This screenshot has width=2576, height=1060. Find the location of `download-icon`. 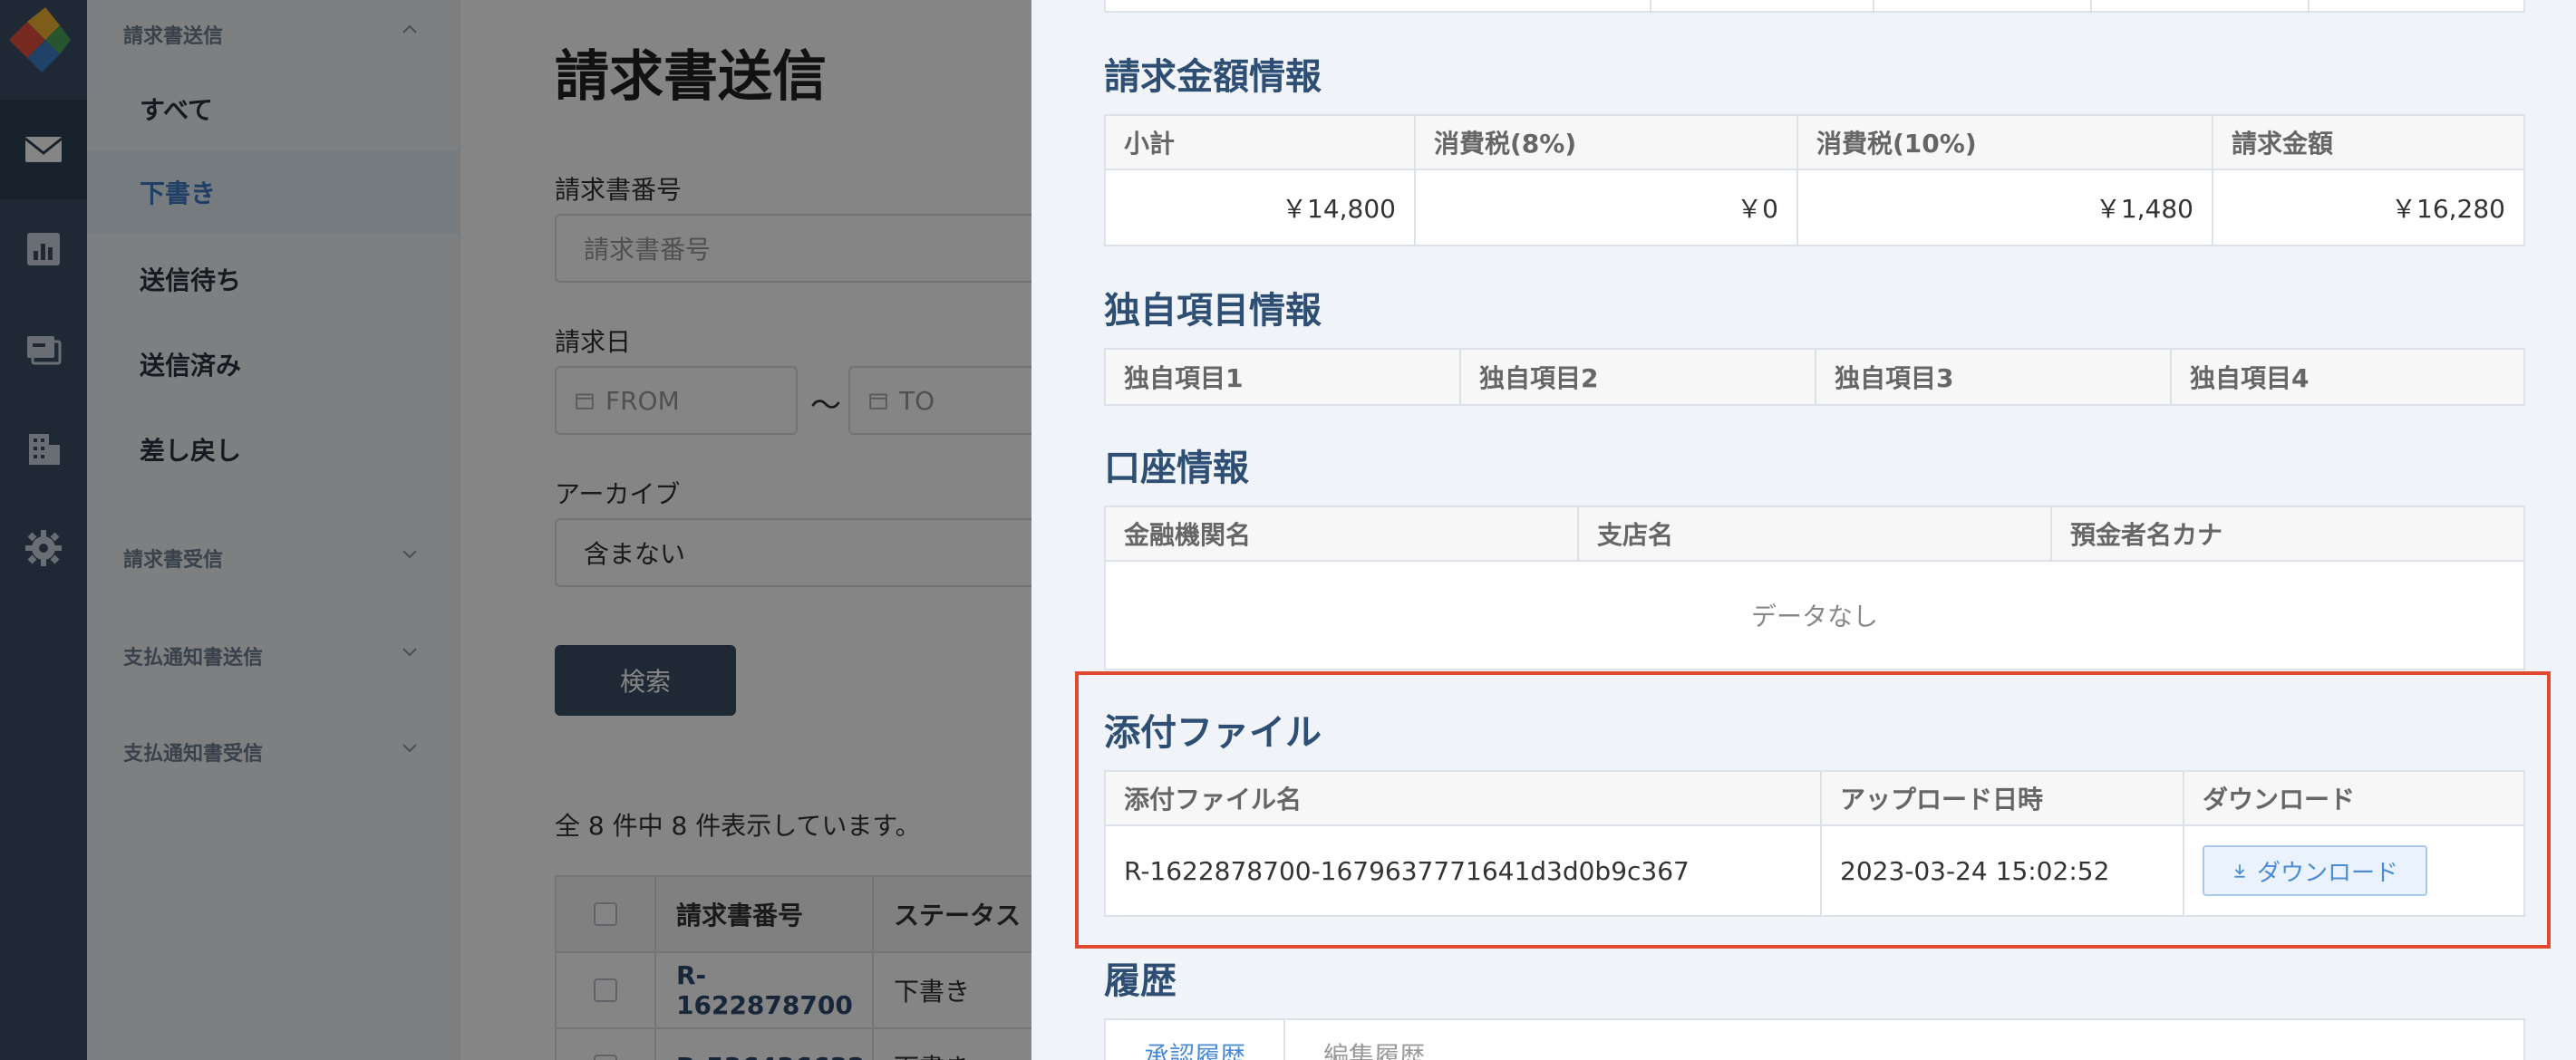

download-icon is located at coordinates (2239, 871).